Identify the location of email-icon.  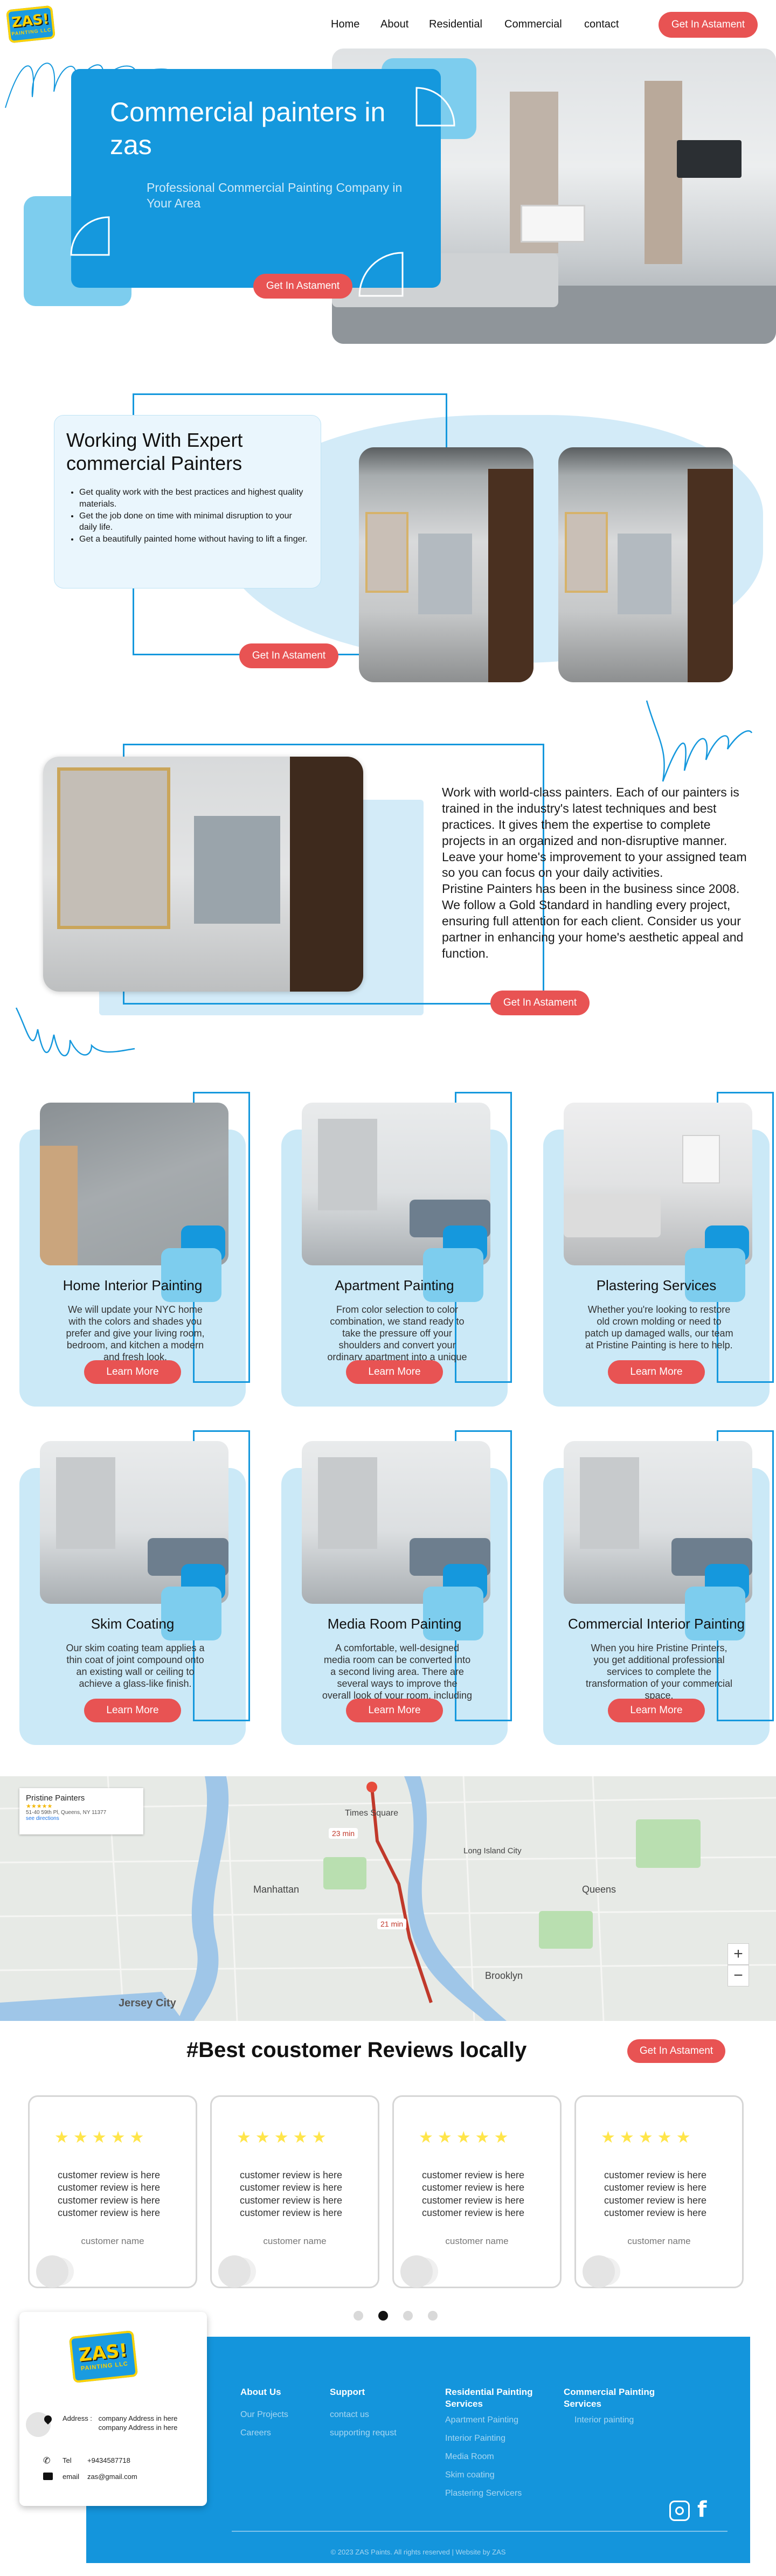
(48, 2476).